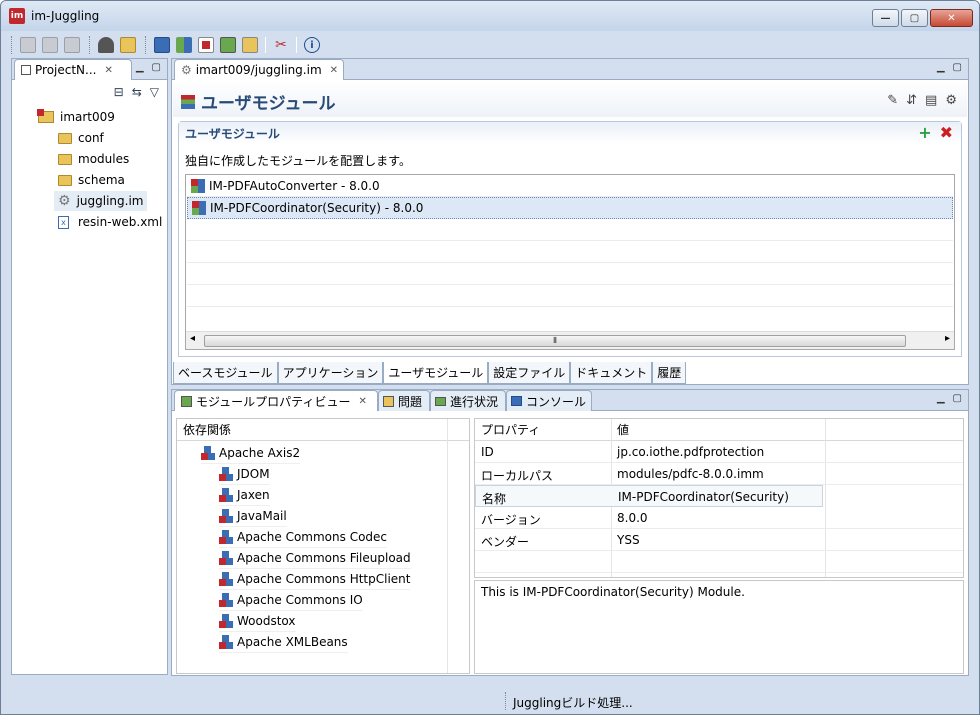 The width and height of the screenshot is (980, 715). Describe the element at coordinates (947, 338) in the screenshot. I see `scroll-right-icon: ▸` at that location.